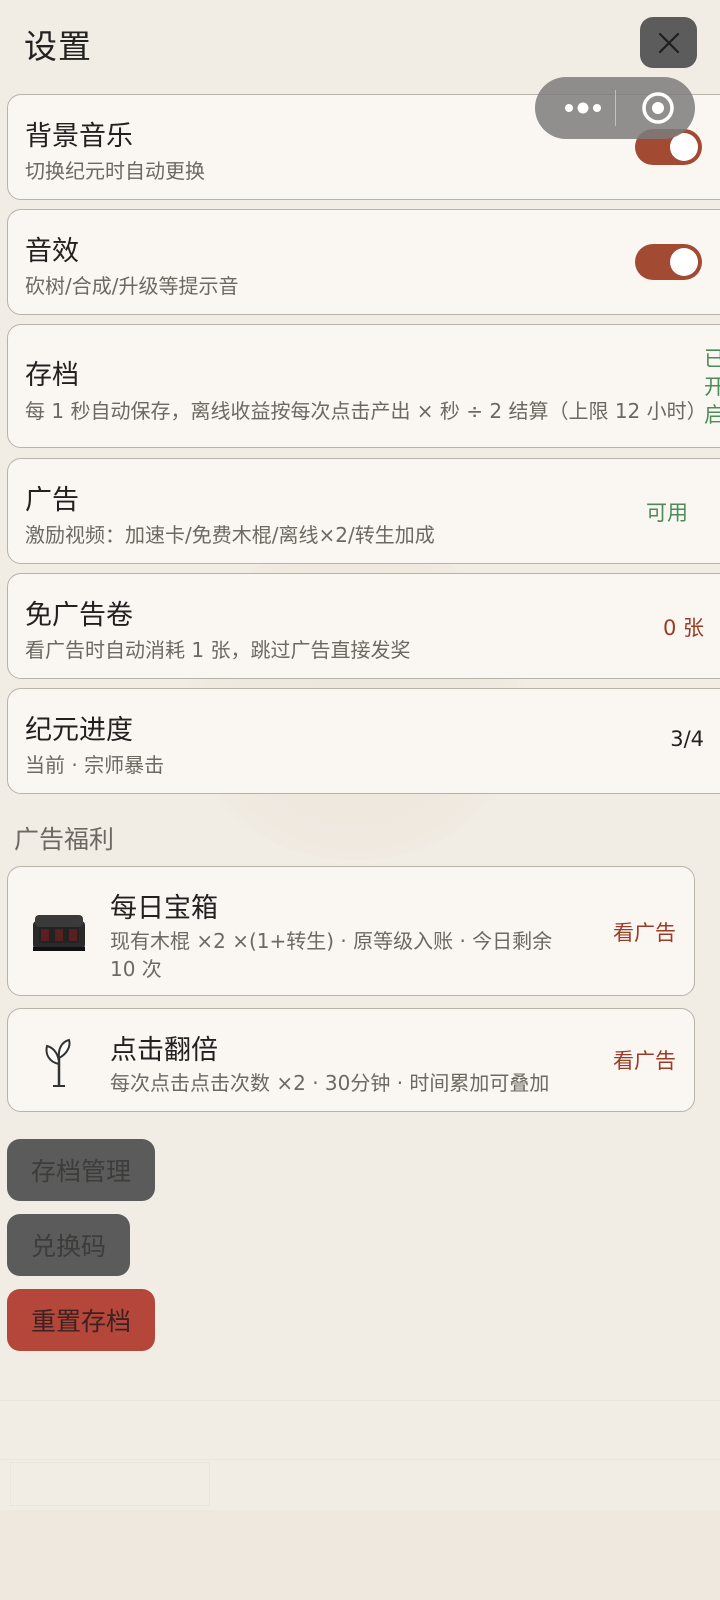 The image size is (720, 1600). Describe the element at coordinates (683, 628) in the screenshot. I see `ticket-count: 0 张` at that location.